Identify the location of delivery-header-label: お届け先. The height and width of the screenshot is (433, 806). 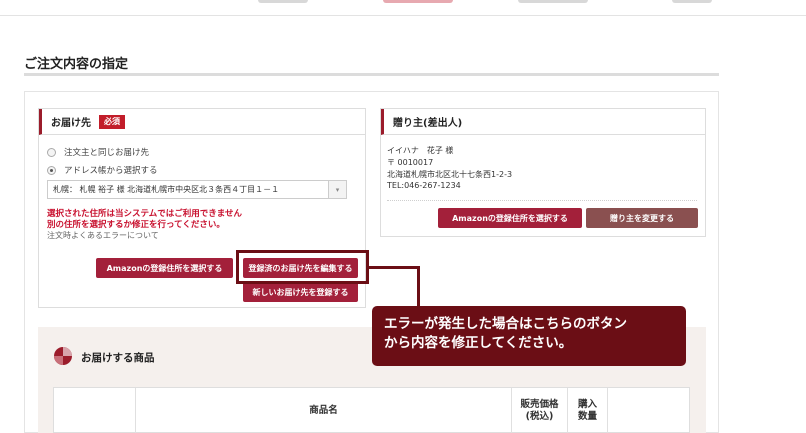
(71, 123).